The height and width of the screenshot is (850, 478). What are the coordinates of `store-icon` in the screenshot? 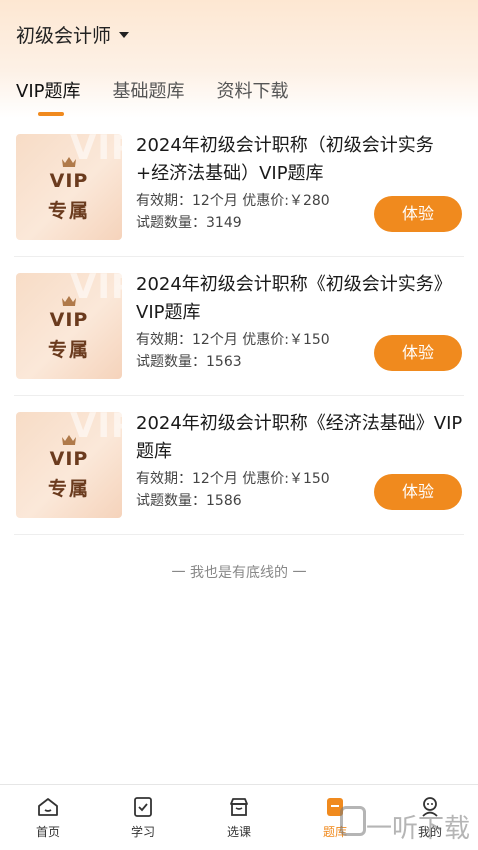 It's located at (239, 807).